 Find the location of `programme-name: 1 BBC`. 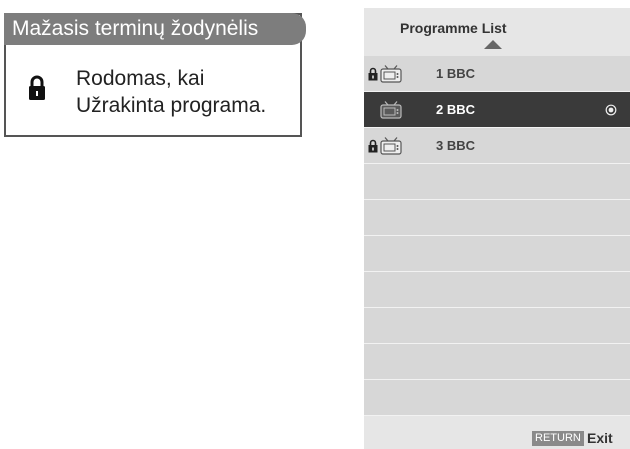

programme-name: 1 BBC is located at coordinates (456, 73).